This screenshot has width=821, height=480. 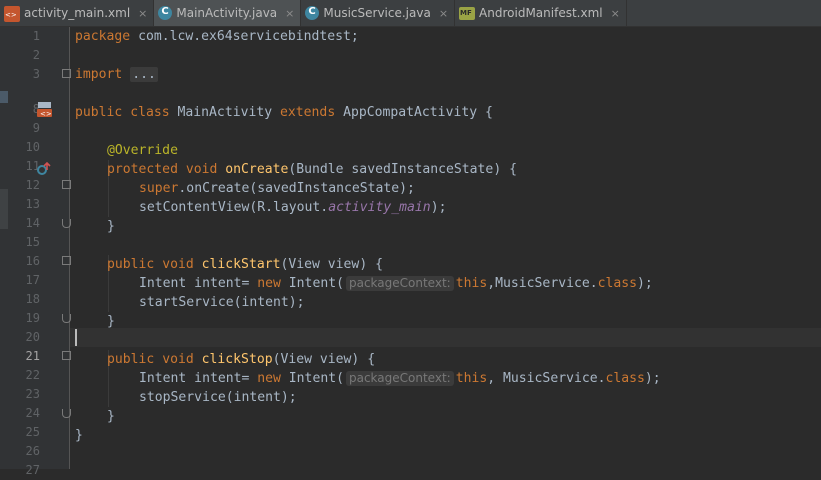 I want to click on tab-main-activity-java: MainActivity.java ×, so click(x=228, y=13).